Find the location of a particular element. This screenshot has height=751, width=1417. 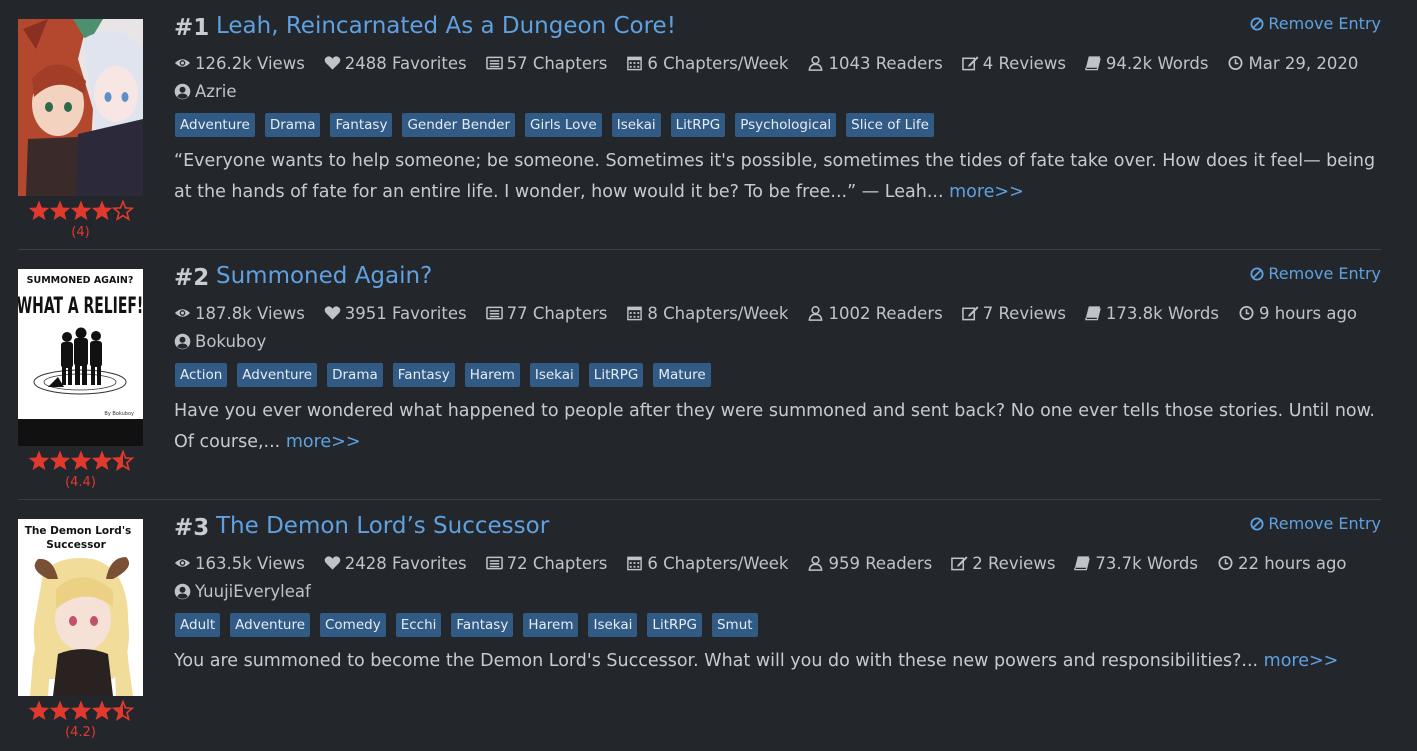

tag: Gender Bender is located at coordinates (459, 125).